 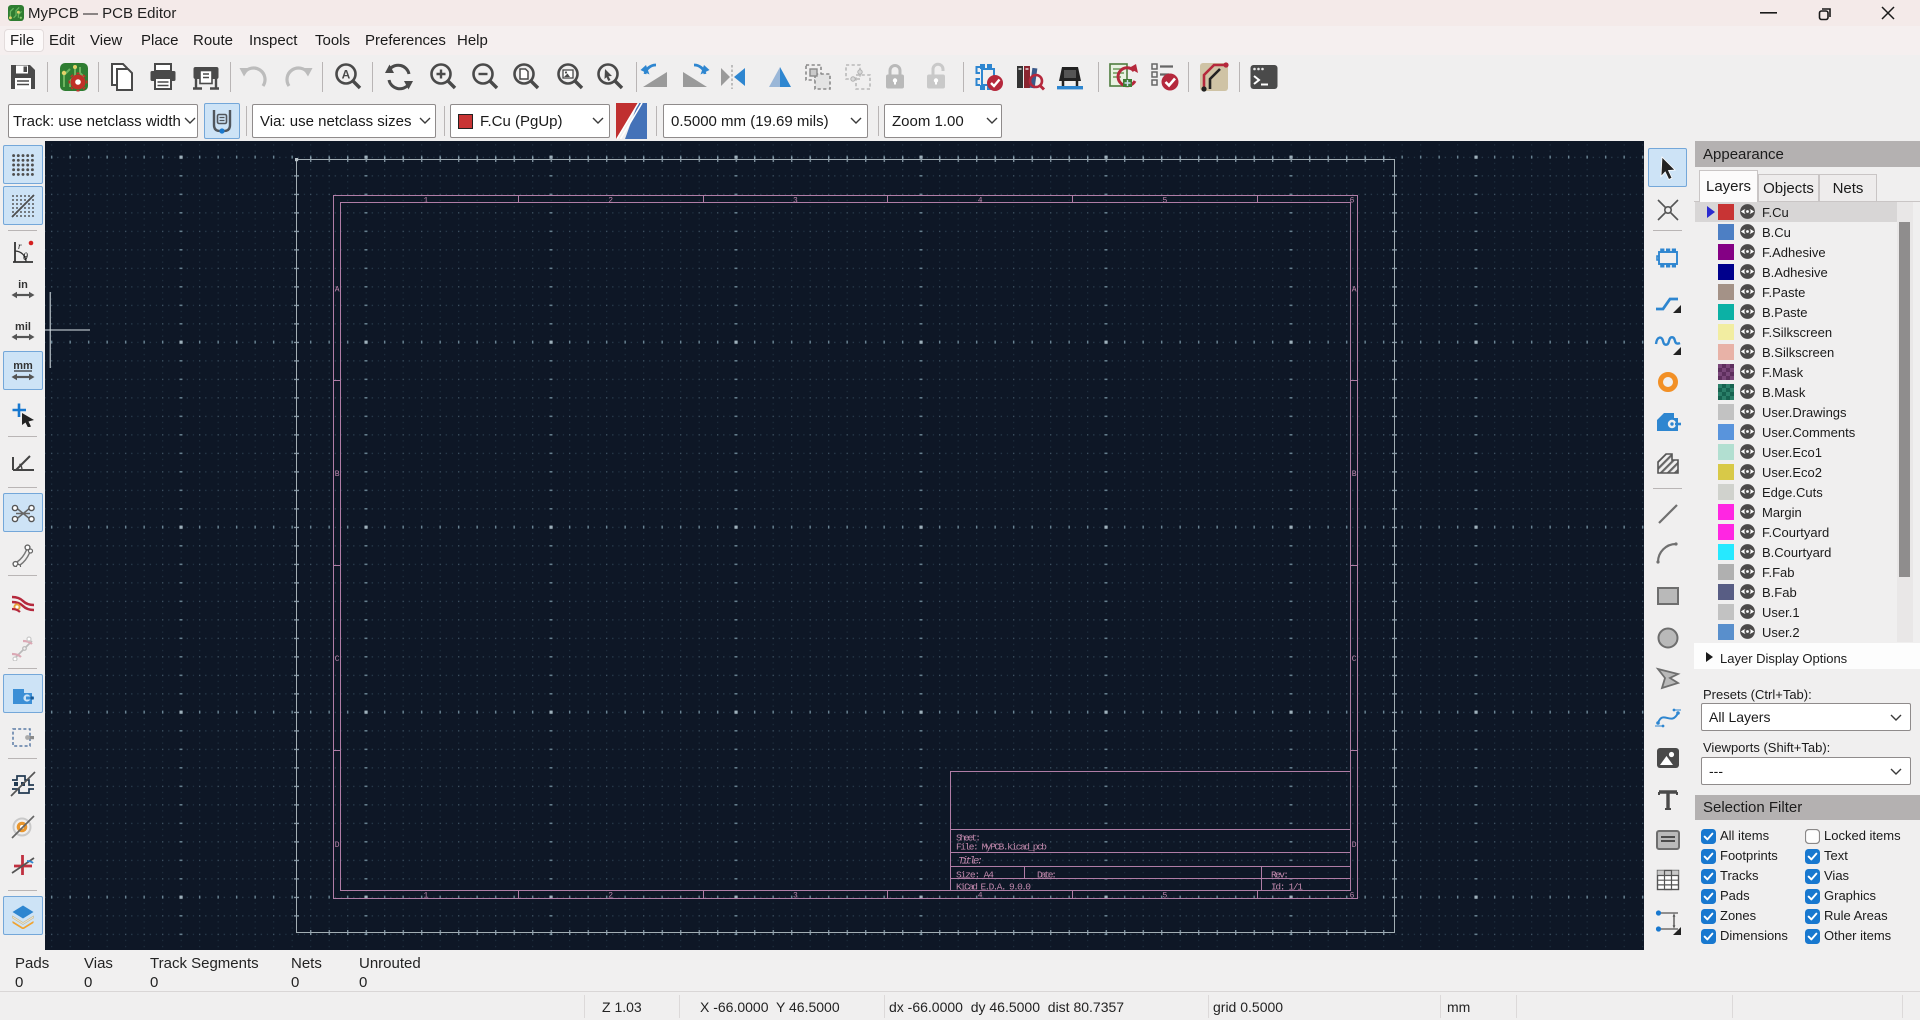 I want to click on svg-text: KiCad E.D.A. 9.0.0, so click(x=993, y=886).